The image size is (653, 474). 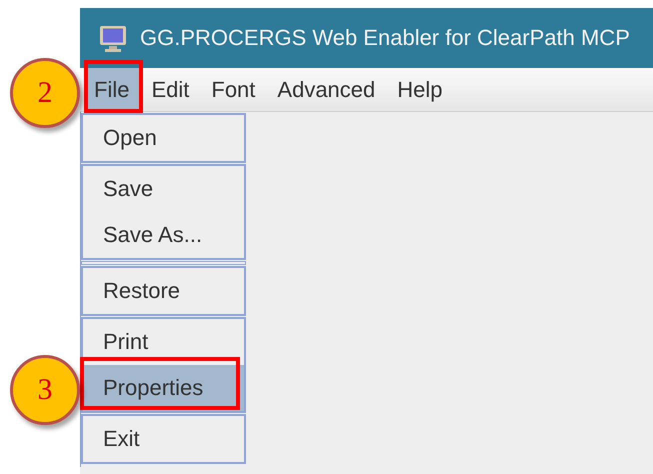 I want to click on menu-item: Print, so click(x=163, y=342).